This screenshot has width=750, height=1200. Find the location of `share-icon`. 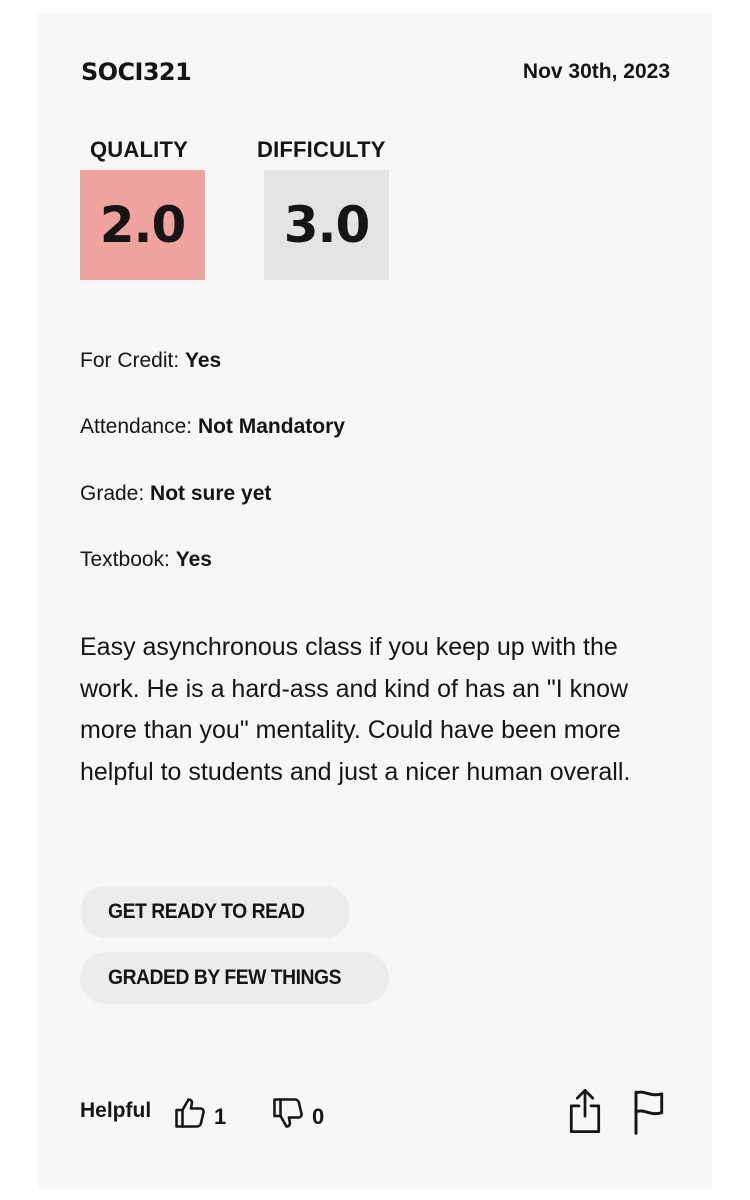

share-icon is located at coordinates (585, 1114).